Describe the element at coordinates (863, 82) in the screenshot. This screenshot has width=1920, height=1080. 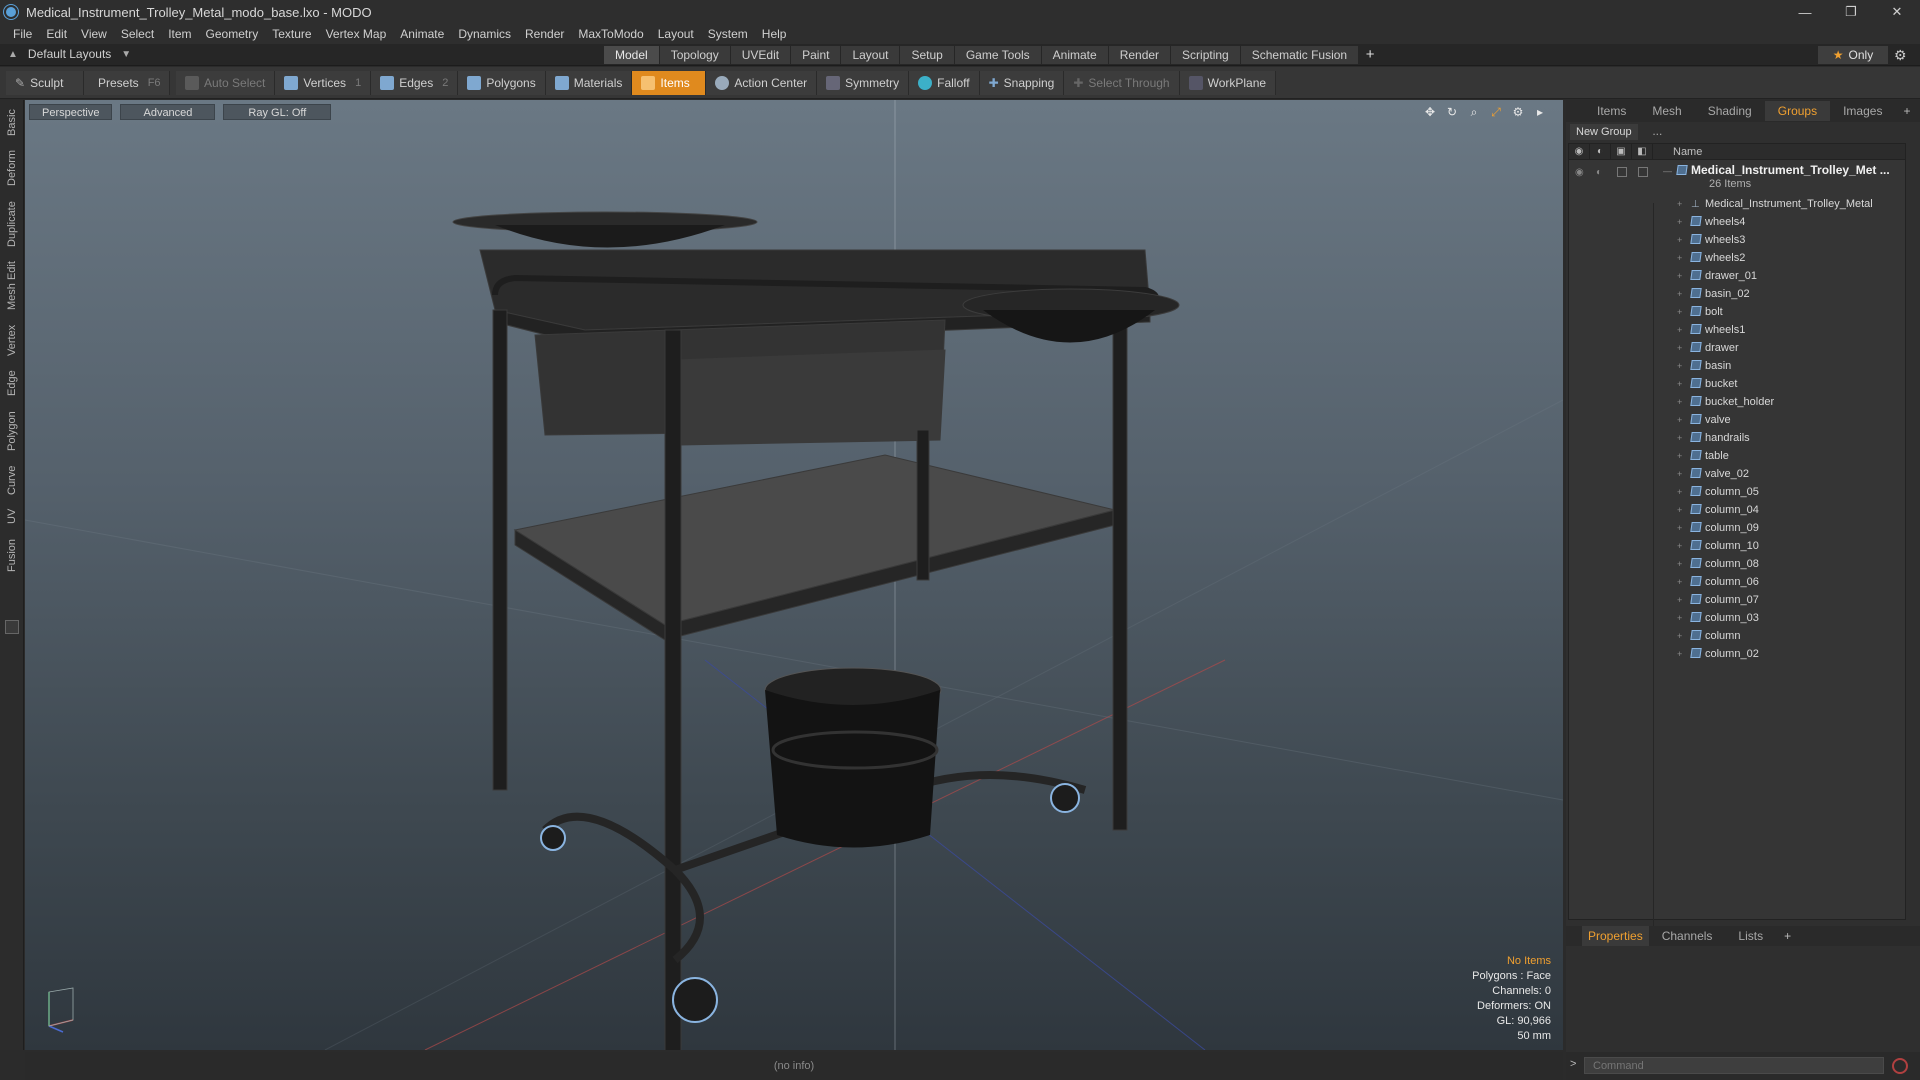
I see `symmetry-button: Symmetry` at that location.